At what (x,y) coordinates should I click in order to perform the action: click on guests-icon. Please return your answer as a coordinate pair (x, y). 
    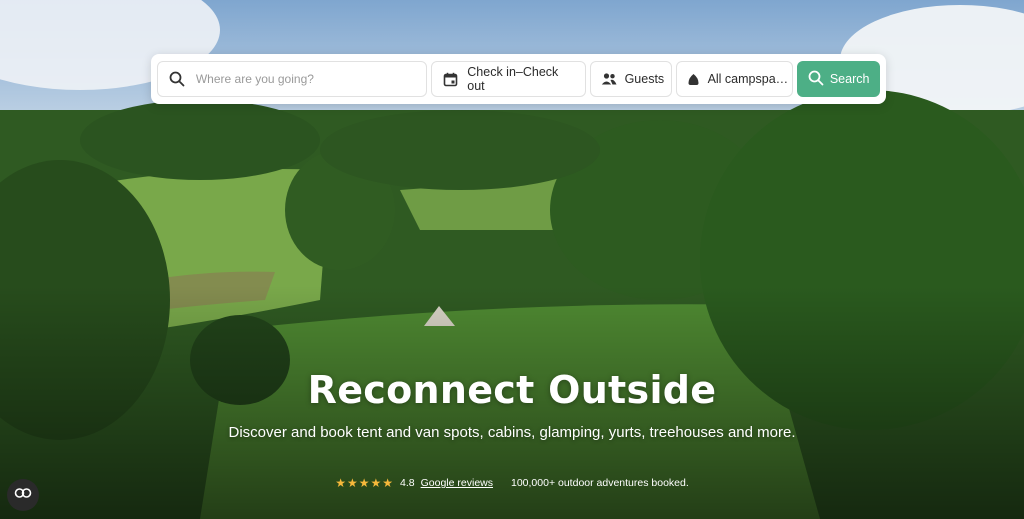
    Looking at the image, I should click on (609, 79).